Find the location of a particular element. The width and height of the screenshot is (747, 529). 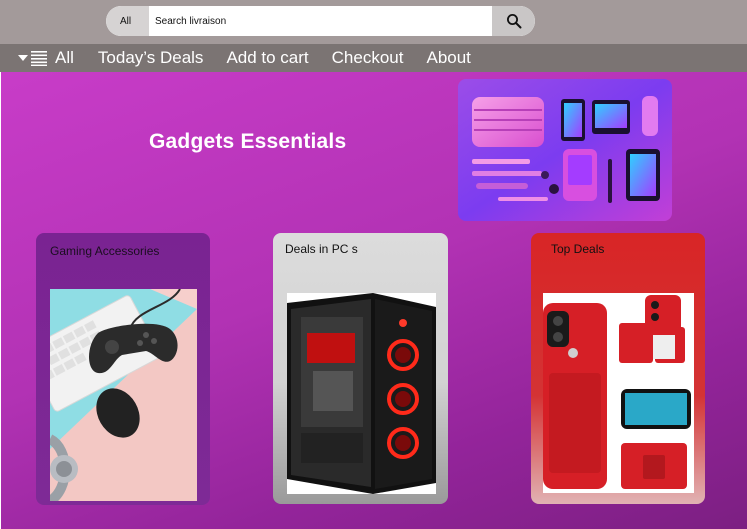

top-deals-card: Top Deals is located at coordinates (618, 368).